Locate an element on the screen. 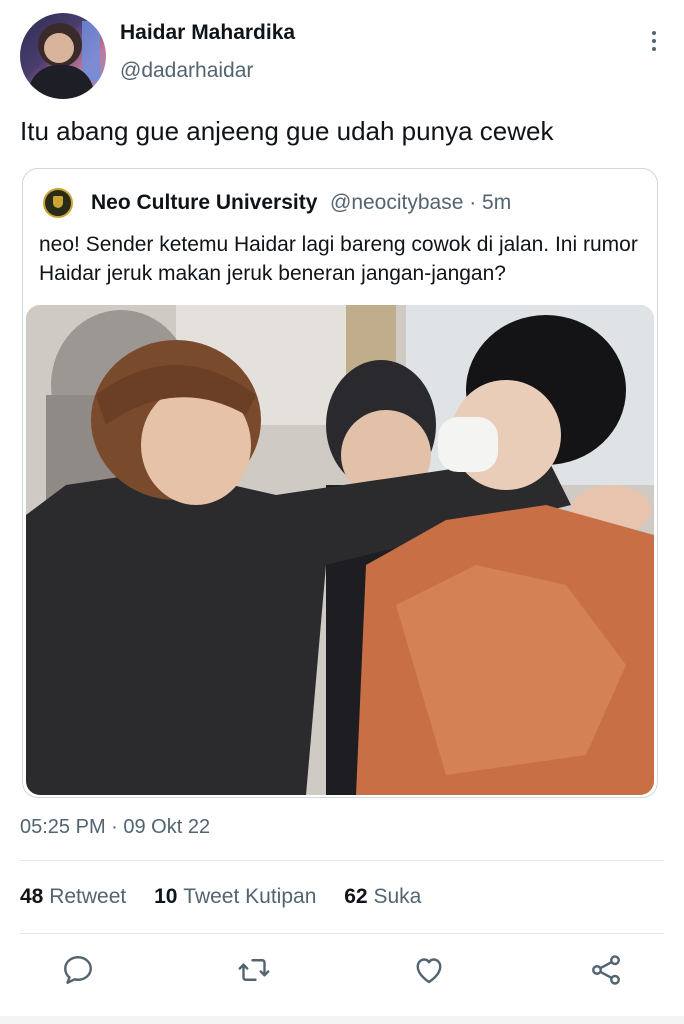  tweet-stats: 48 Retweet 10 Tweet Kutipan 62 Suka is located at coordinates (231, 897).